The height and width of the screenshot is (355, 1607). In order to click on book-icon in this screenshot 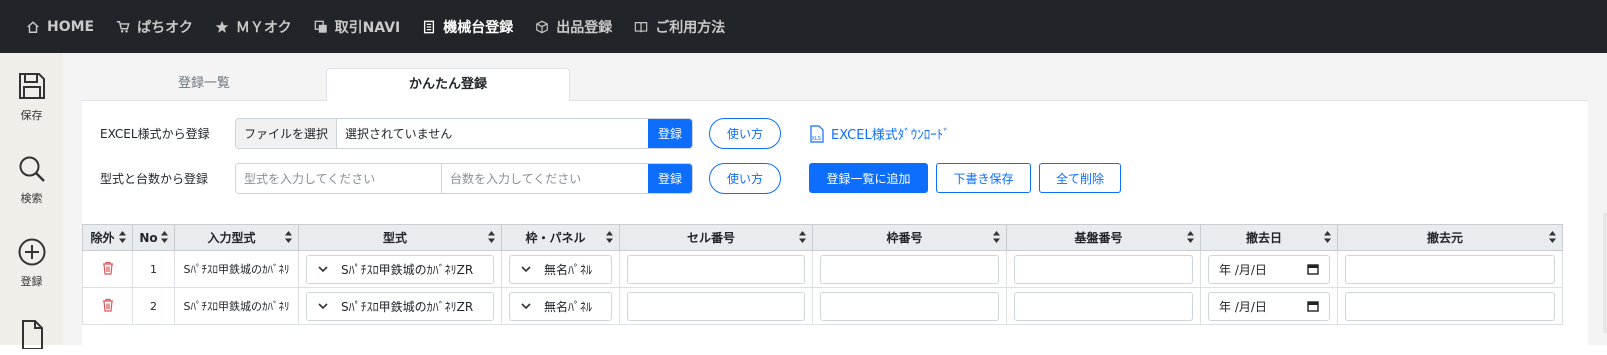, I will do `click(641, 27)`.